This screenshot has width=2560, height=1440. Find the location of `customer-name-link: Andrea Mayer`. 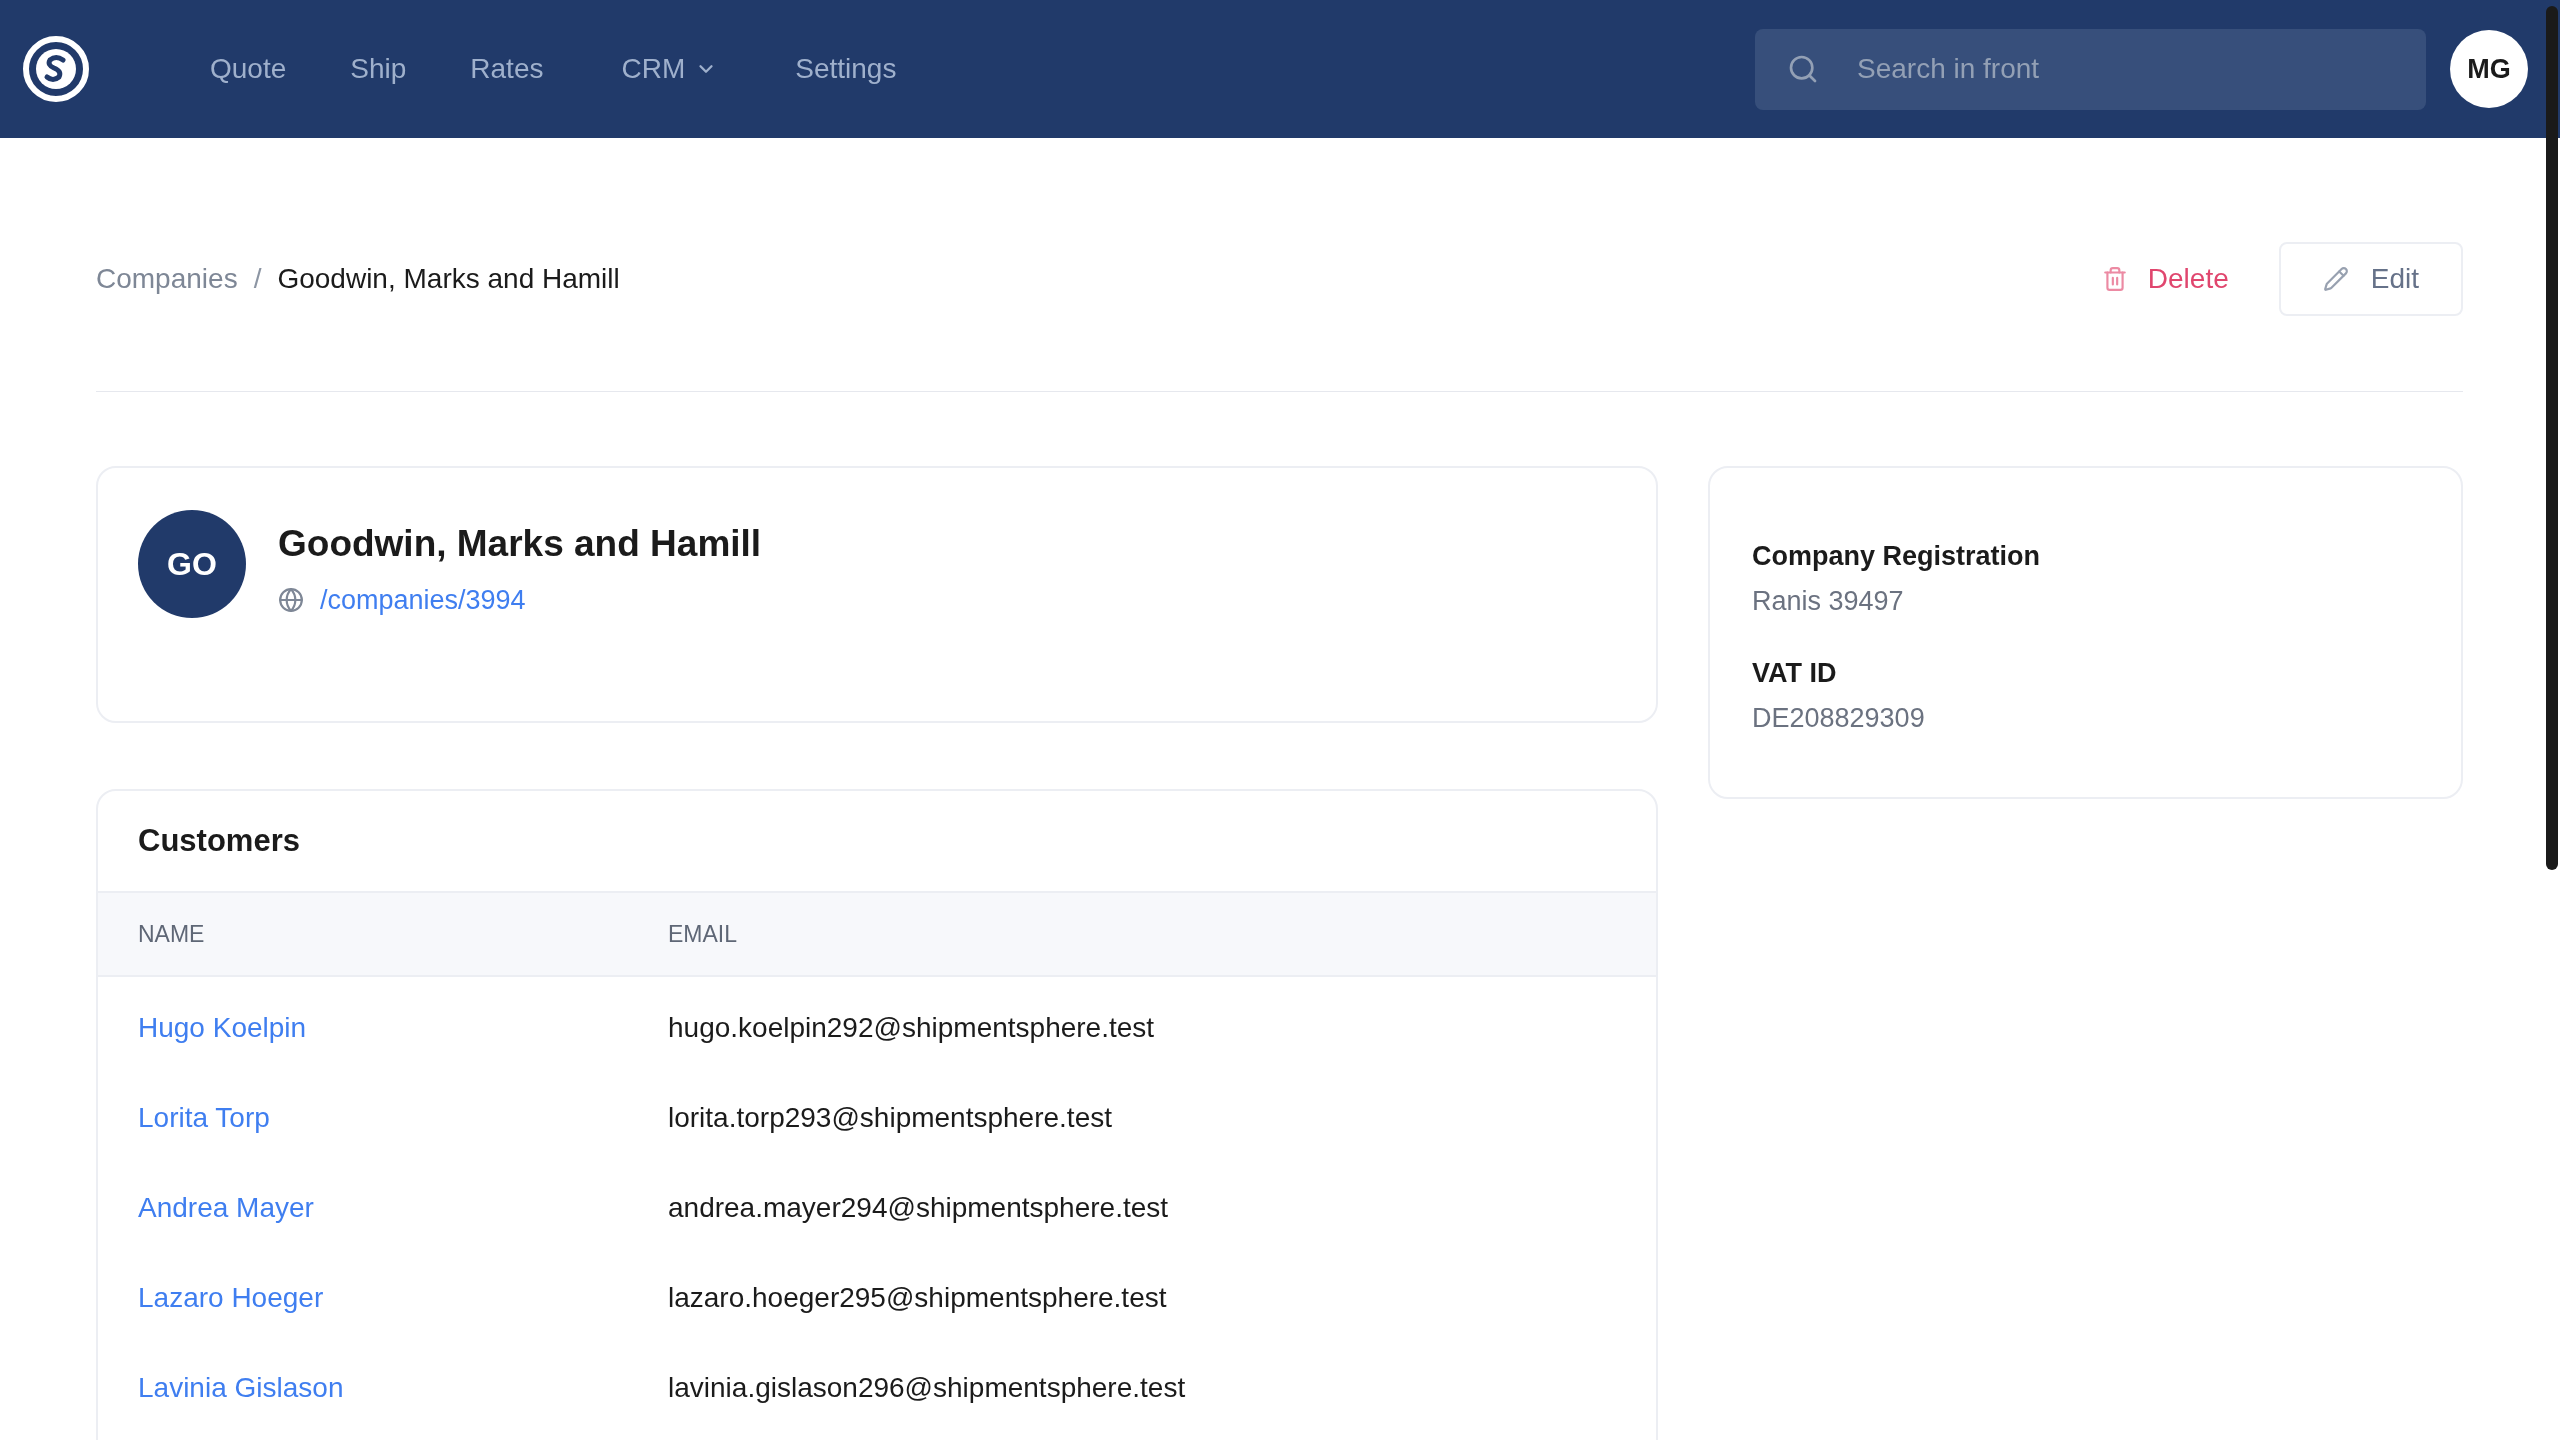

customer-name-link: Andrea Mayer is located at coordinates (403, 1208).